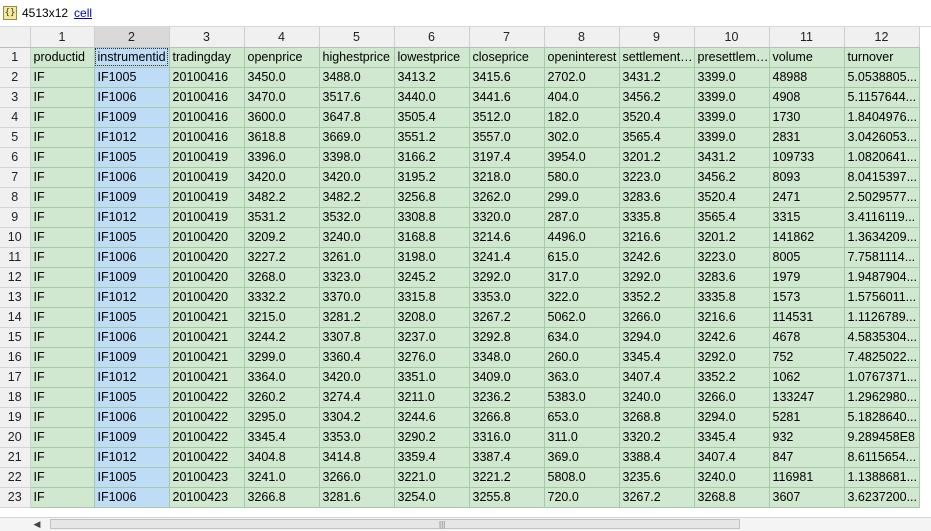 This screenshot has width=931, height=531. What do you see at coordinates (732, 477) in the screenshot?
I see `table-cell: 3240.0` at bounding box center [732, 477].